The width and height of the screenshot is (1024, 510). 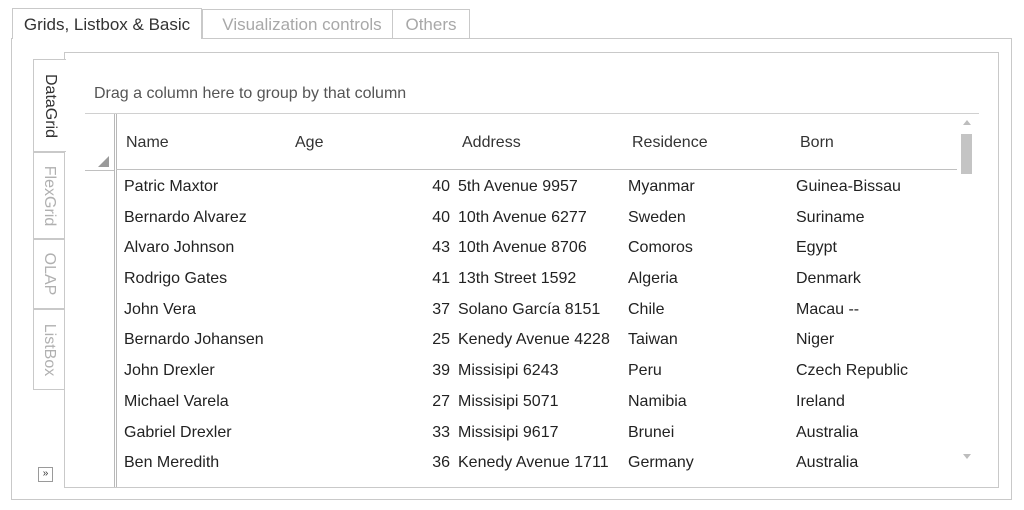 I want to click on column-header-row: Name Age Address Residence Born, so click(x=536, y=142).